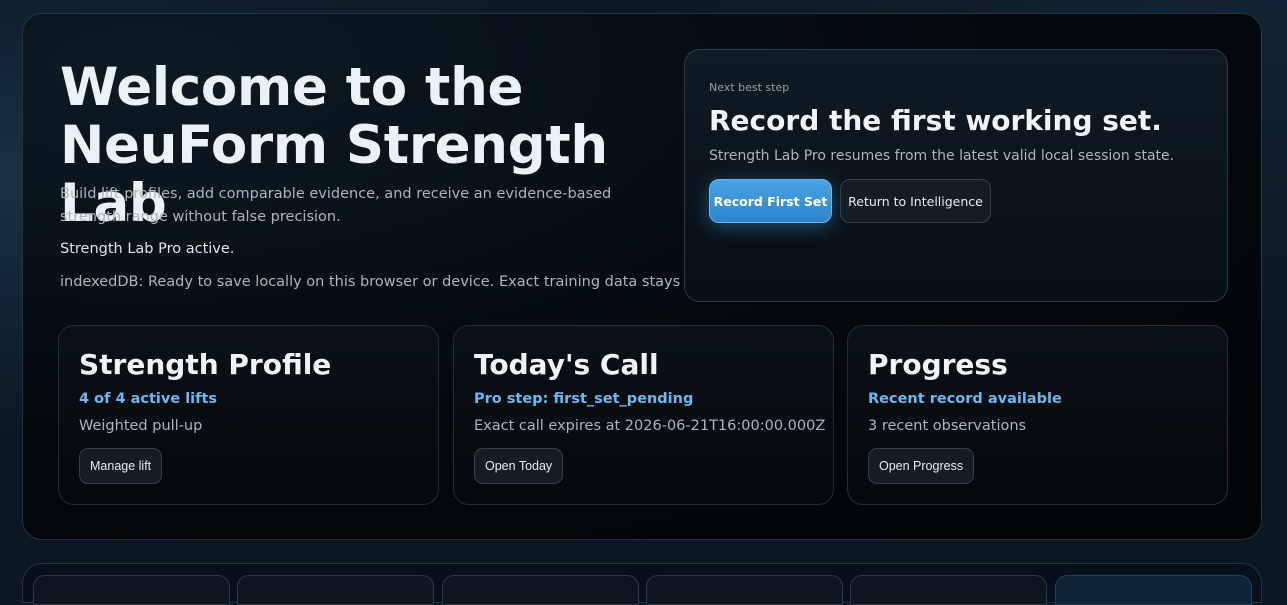 The height and width of the screenshot is (605, 1287). What do you see at coordinates (566, 364) in the screenshot?
I see `card-title: Today's Call` at bounding box center [566, 364].